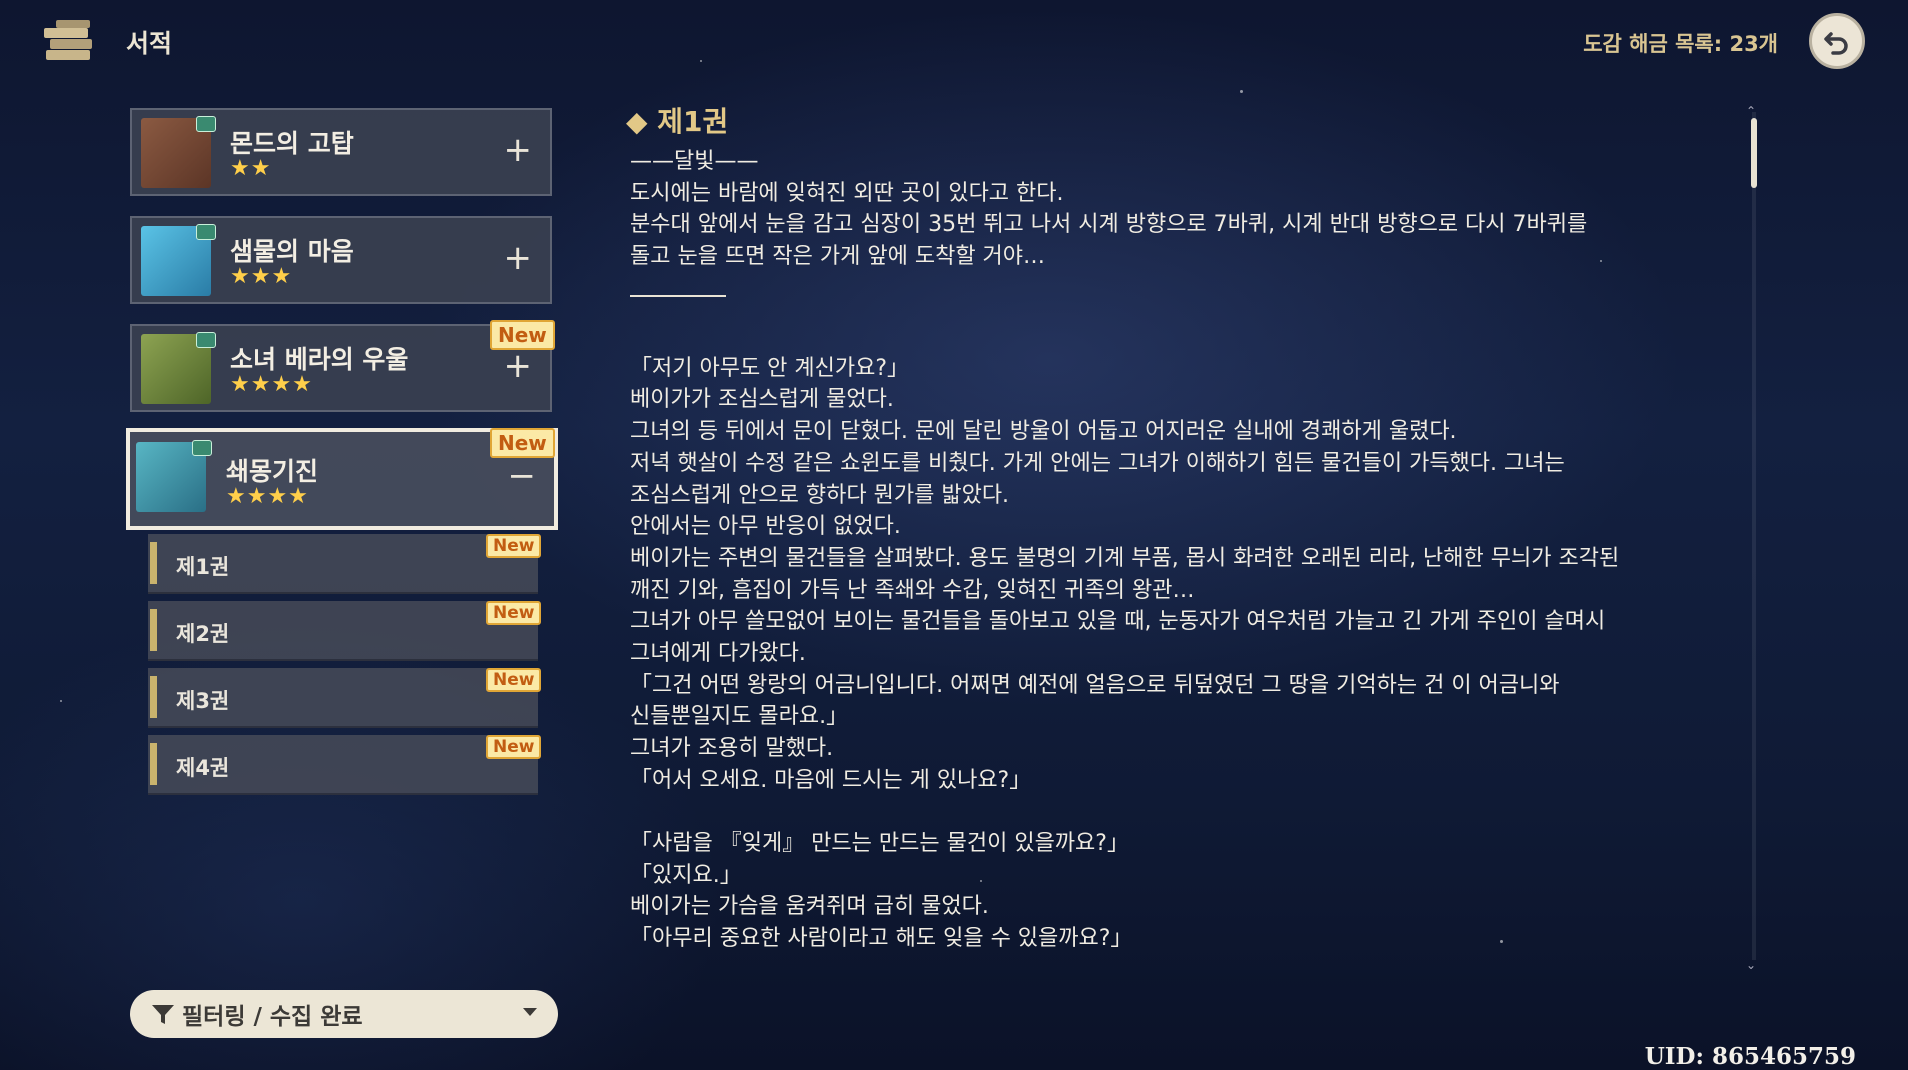 This screenshot has height=1070, width=1908. Describe the element at coordinates (345, 631) in the screenshot. I see `volume-item-1: 제2권 New` at that location.